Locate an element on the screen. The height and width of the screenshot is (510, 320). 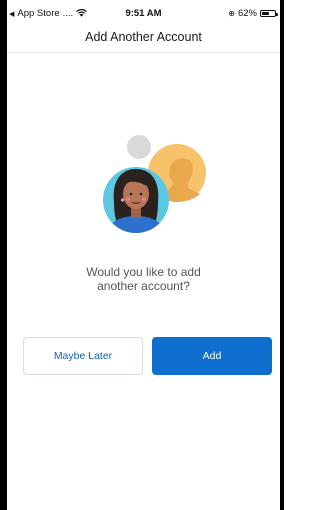
add-button: Add is located at coordinates (212, 356).